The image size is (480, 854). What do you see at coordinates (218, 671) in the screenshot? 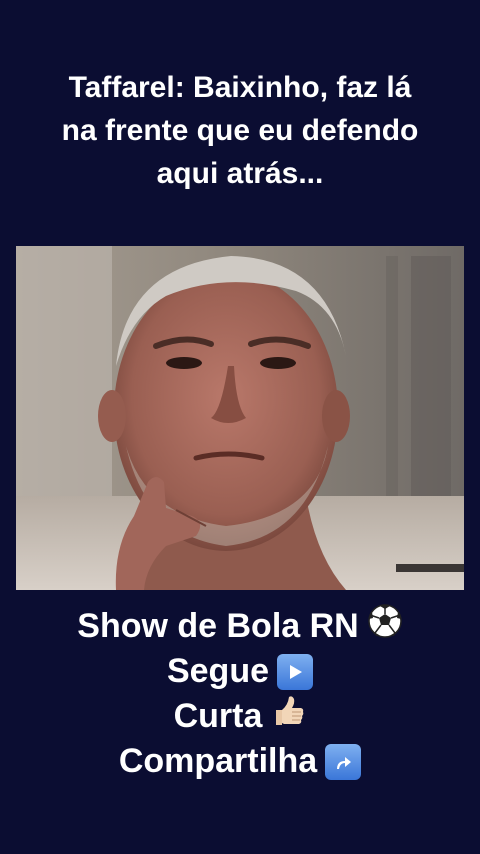
I see `follow-label: Segue` at bounding box center [218, 671].